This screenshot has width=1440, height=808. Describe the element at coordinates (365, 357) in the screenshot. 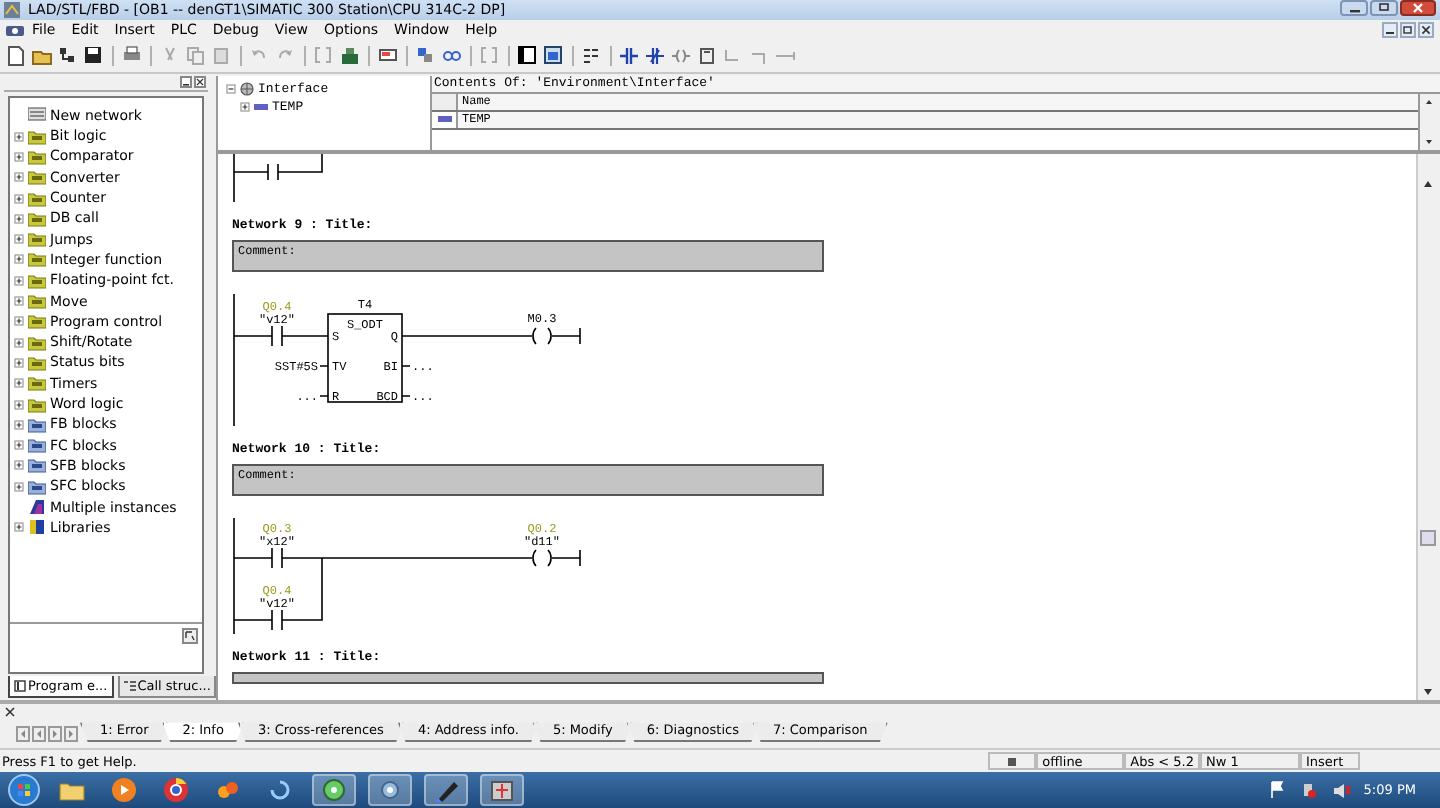

I see `timer-block` at that location.